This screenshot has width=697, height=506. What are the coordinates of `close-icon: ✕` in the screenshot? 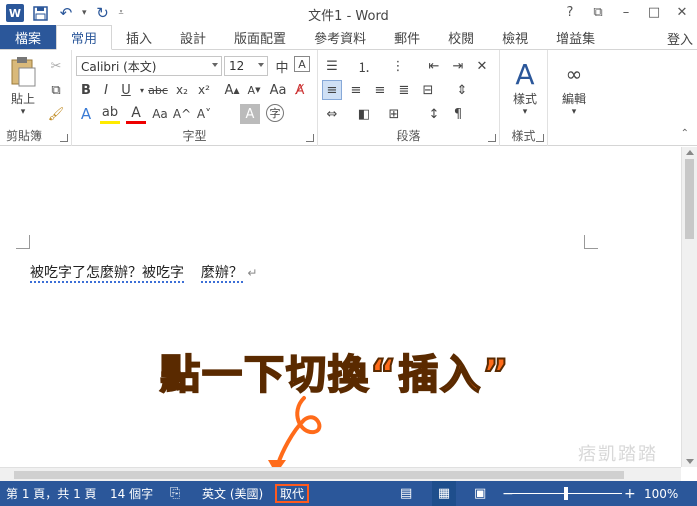 It's located at (682, 12).